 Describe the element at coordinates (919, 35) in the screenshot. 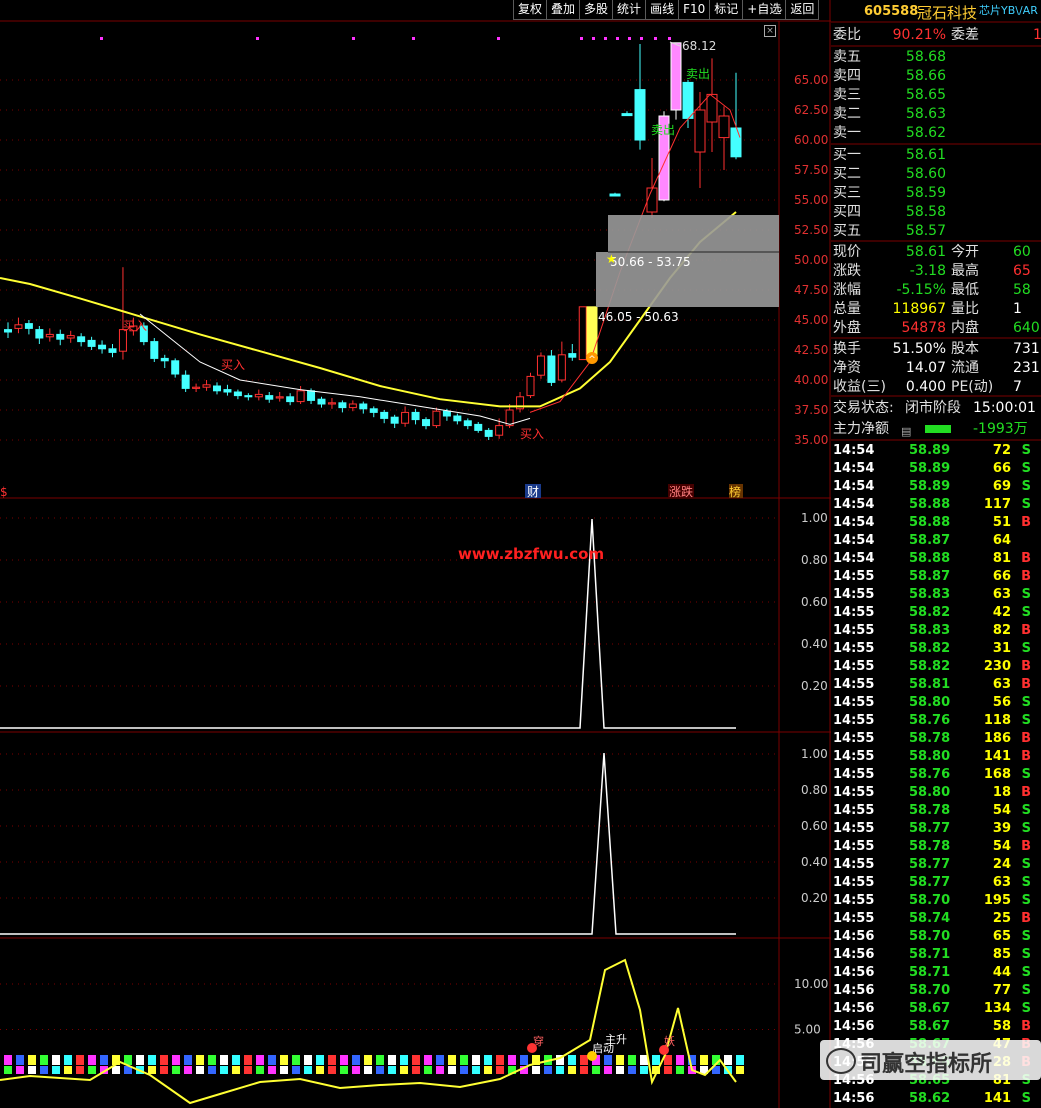

I see `weibi-value: 90.21%` at that location.